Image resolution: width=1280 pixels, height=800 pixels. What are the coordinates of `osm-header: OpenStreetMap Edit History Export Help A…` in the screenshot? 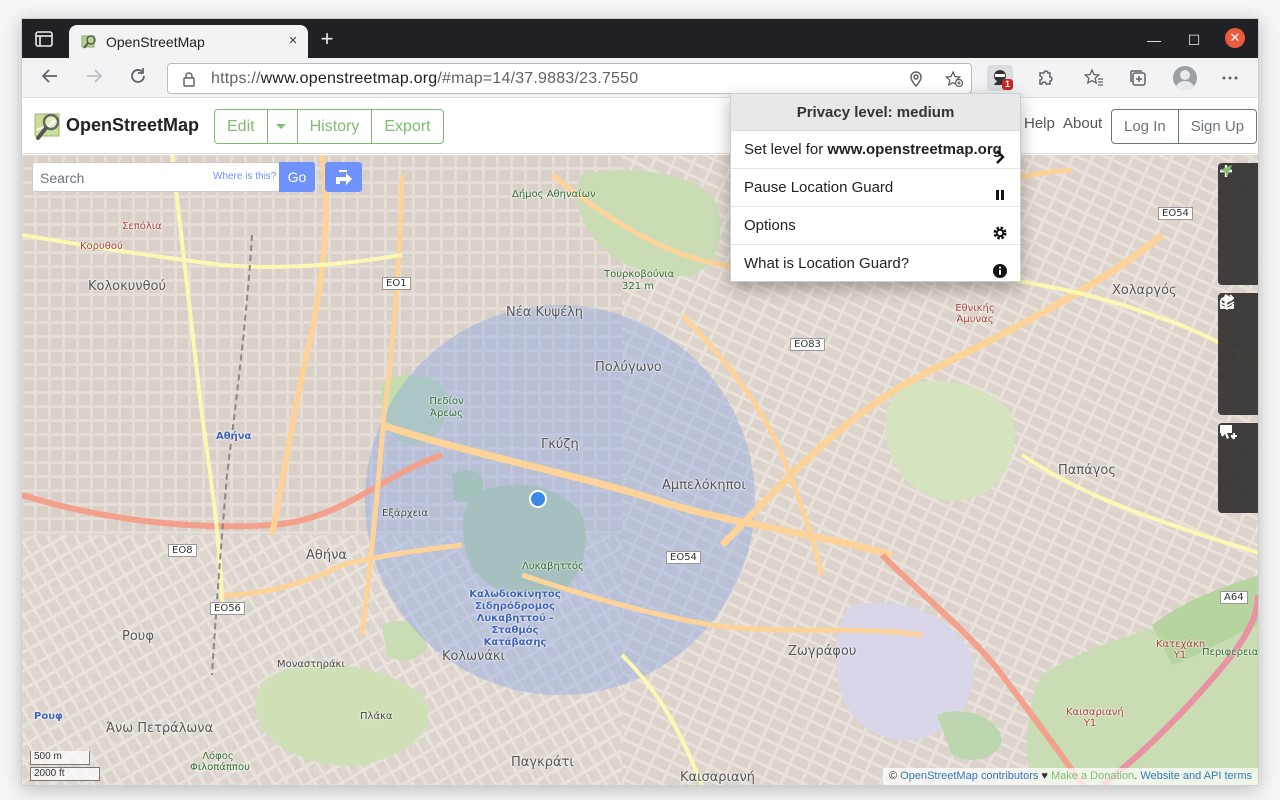 It's located at (640, 126).